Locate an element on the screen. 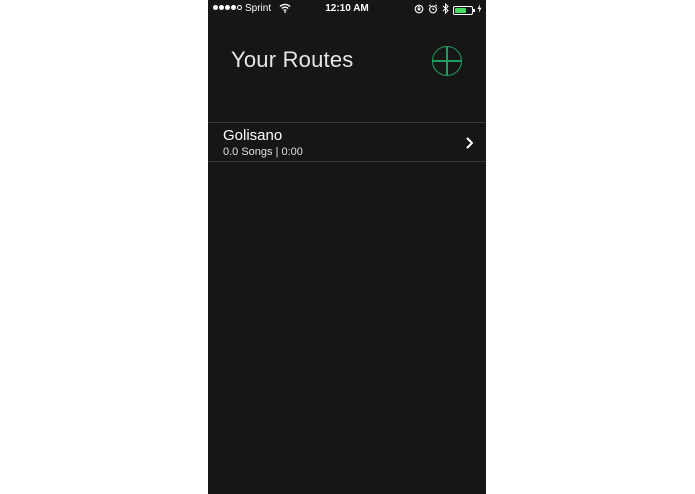 The image size is (695, 494). route-meta: 0.0 Songs | 0:00 is located at coordinates (263, 152).